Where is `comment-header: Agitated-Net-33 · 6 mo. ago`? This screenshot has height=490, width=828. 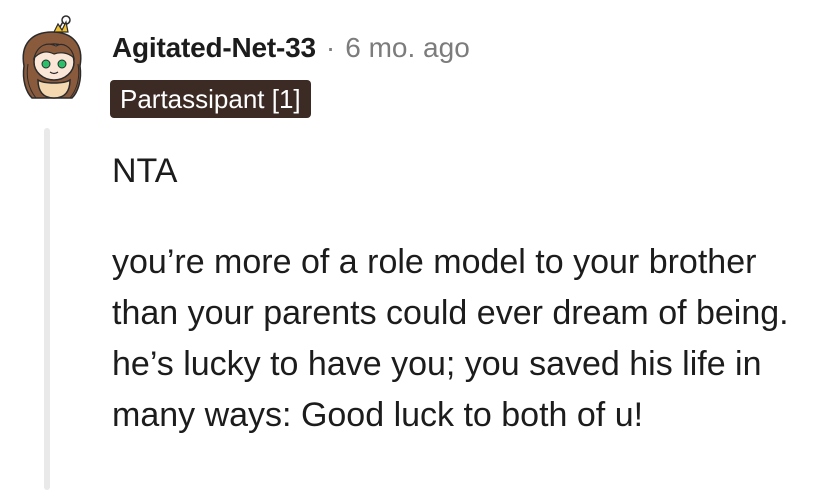
comment-header: Agitated-Net-33 · 6 mo. ago is located at coordinates (291, 48).